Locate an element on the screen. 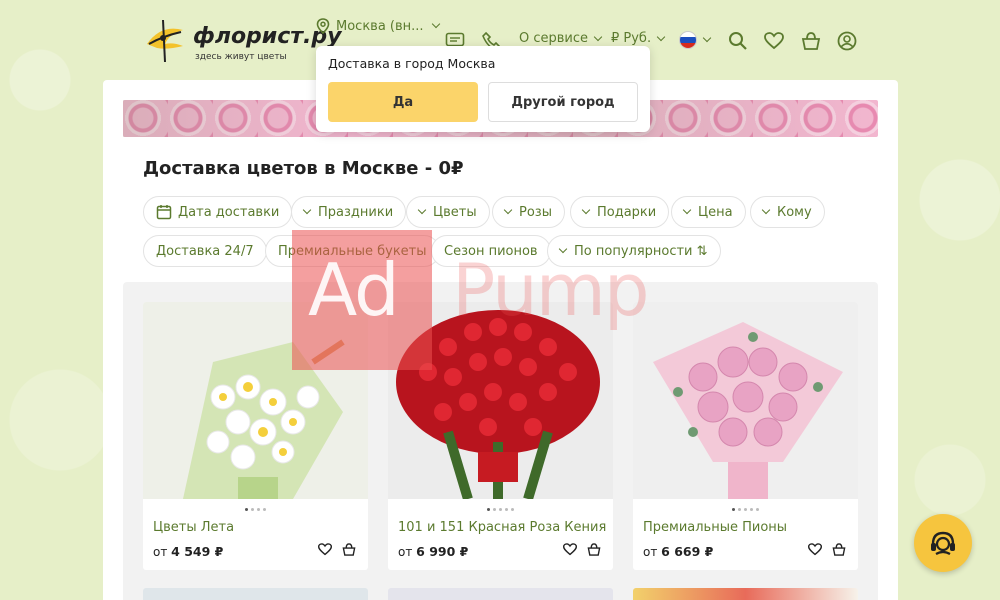  filter-roses: Розы is located at coordinates (528, 212).